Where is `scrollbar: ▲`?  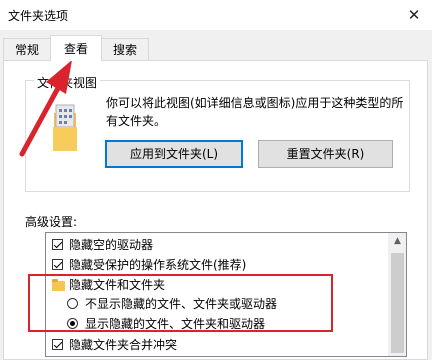
scrollbar: ▲ is located at coordinates (397, 294).